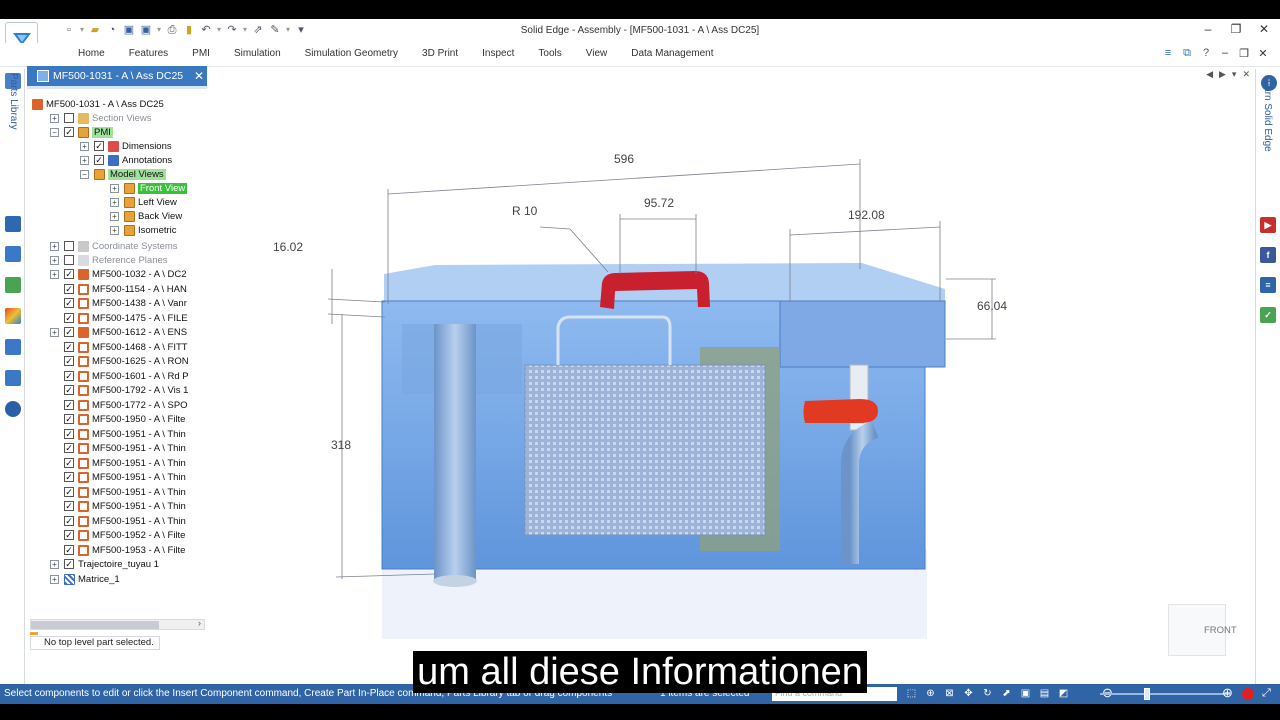  Describe the element at coordinates (101, 118) in the screenshot. I see `tree-item: + Section Views` at that location.